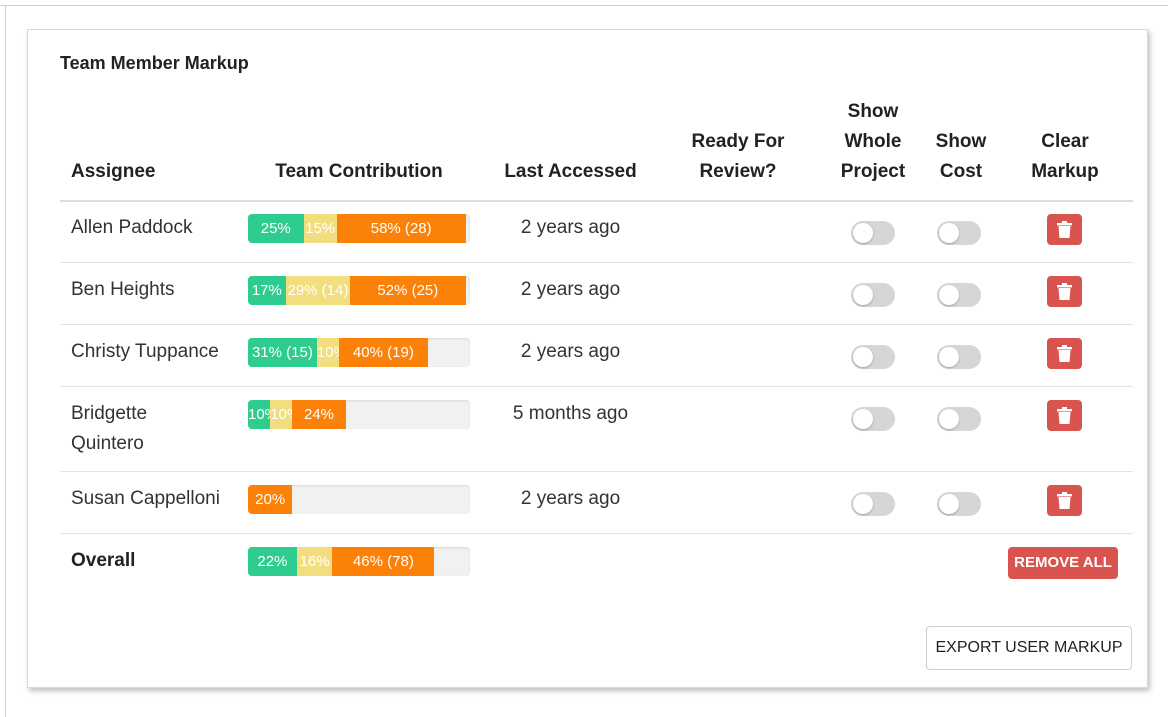 The image size is (1168, 717). What do you see at coordinates (596, 201) in the screenshot?
I see `header-divider` at bounding box center [596, 201].